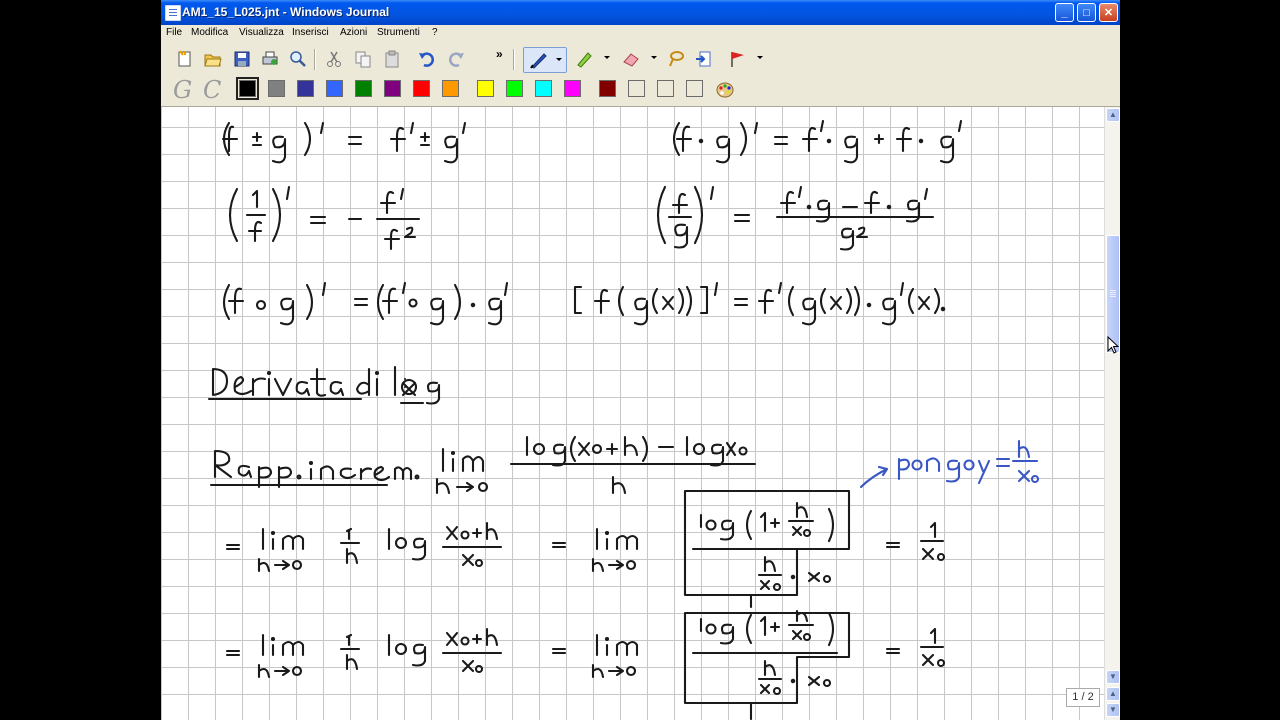 The image size is (1280, 720). I want to click on highlighter-icon, so click(584, 59).